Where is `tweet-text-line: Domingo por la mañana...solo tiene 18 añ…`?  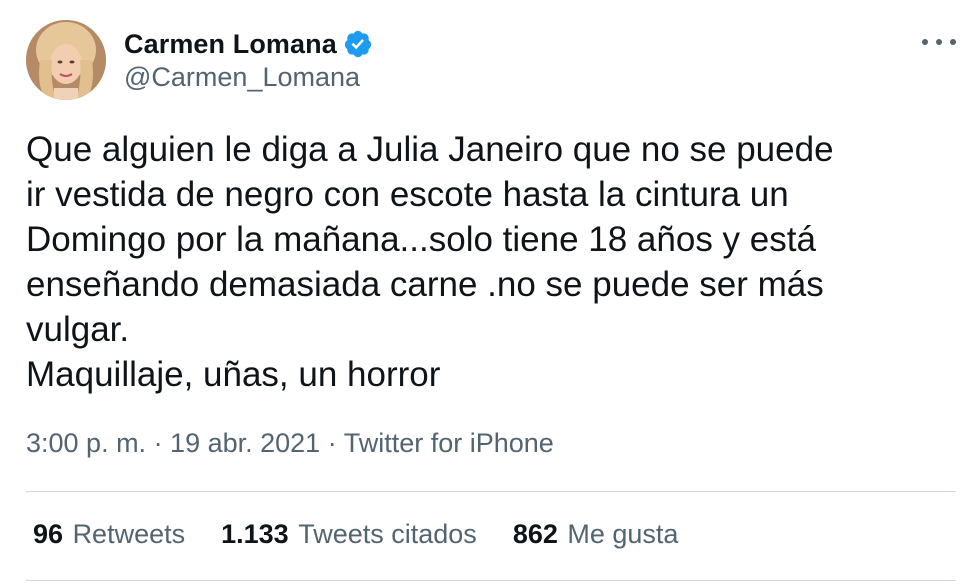 tweet-text-line: Domingo por la mañana...solo tiene 18 añ… is located at coordinates (421, 239).